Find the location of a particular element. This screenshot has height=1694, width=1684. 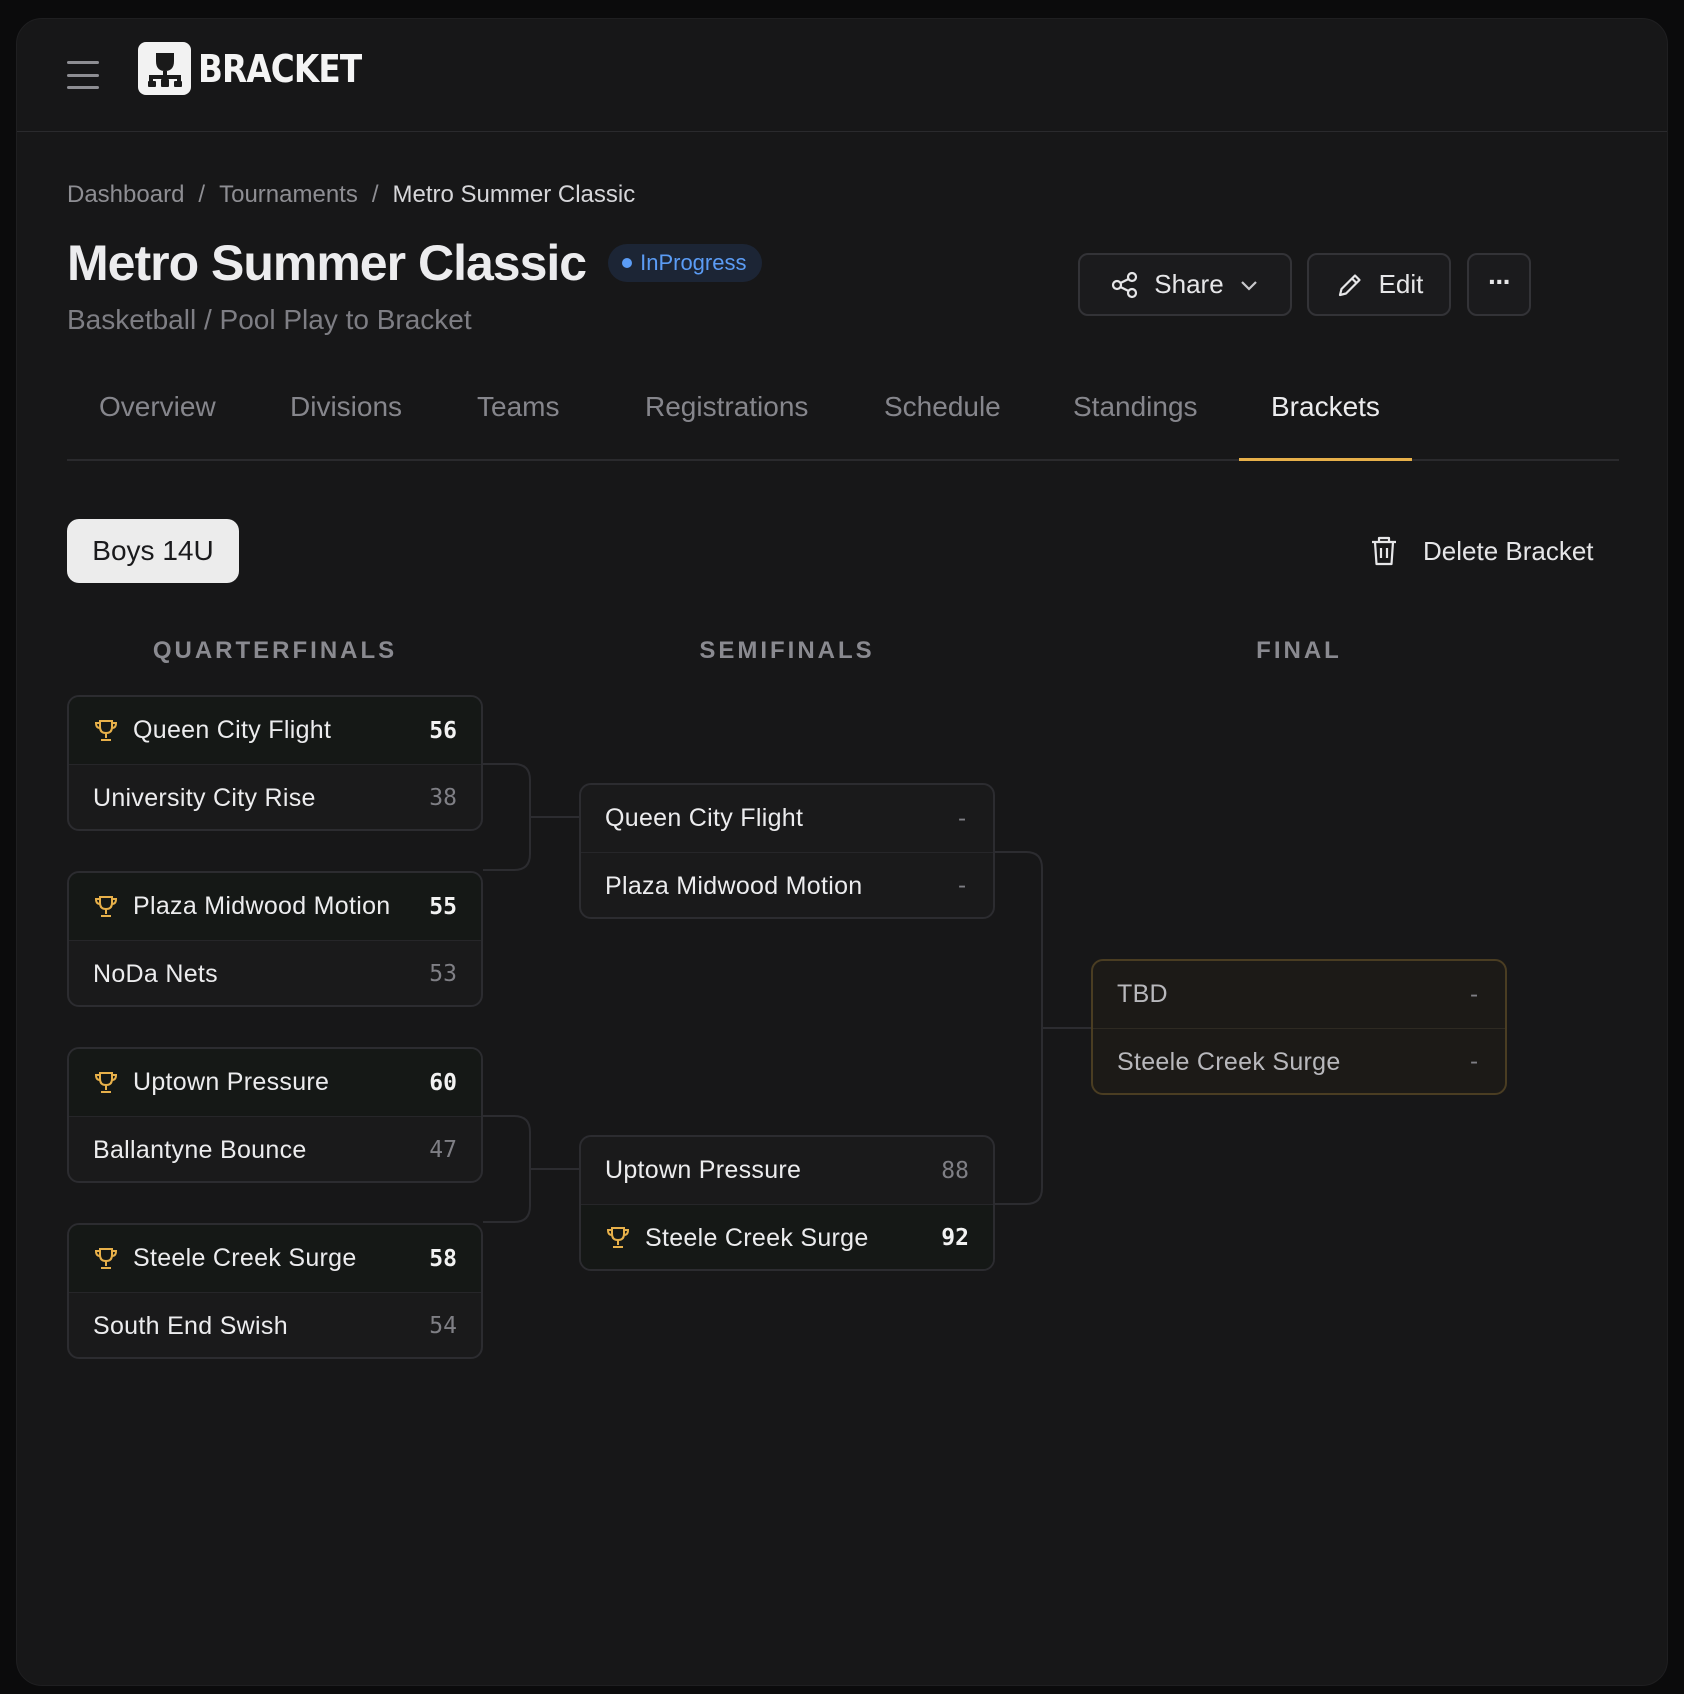

edit-button: Edit is located at coordinates (1379, 284).